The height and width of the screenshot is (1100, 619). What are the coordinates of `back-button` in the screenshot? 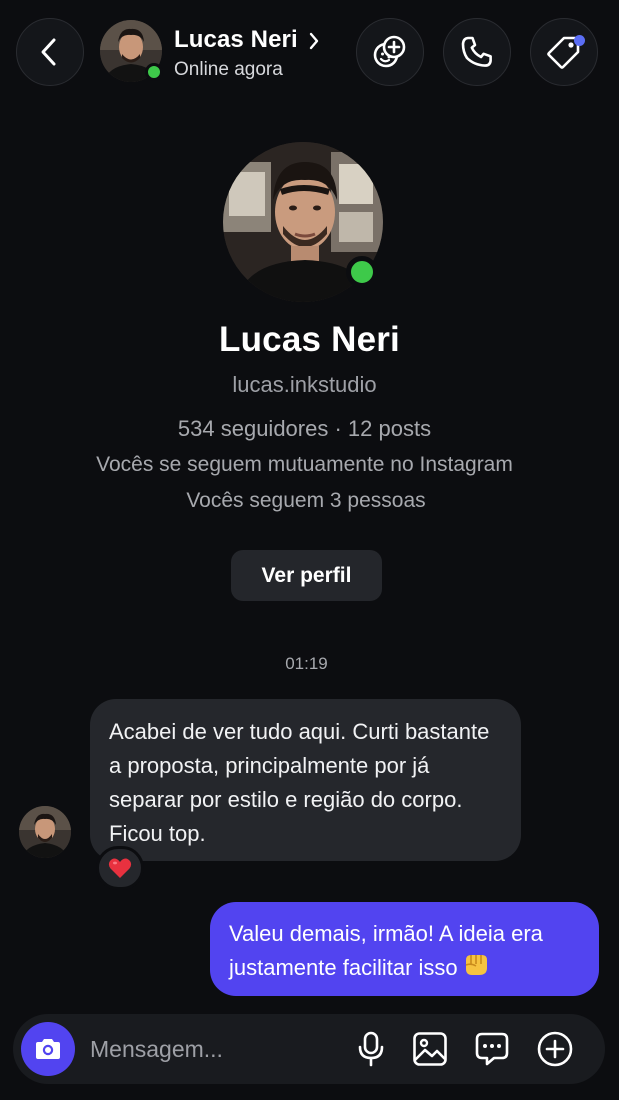 It's located at (50, 52).